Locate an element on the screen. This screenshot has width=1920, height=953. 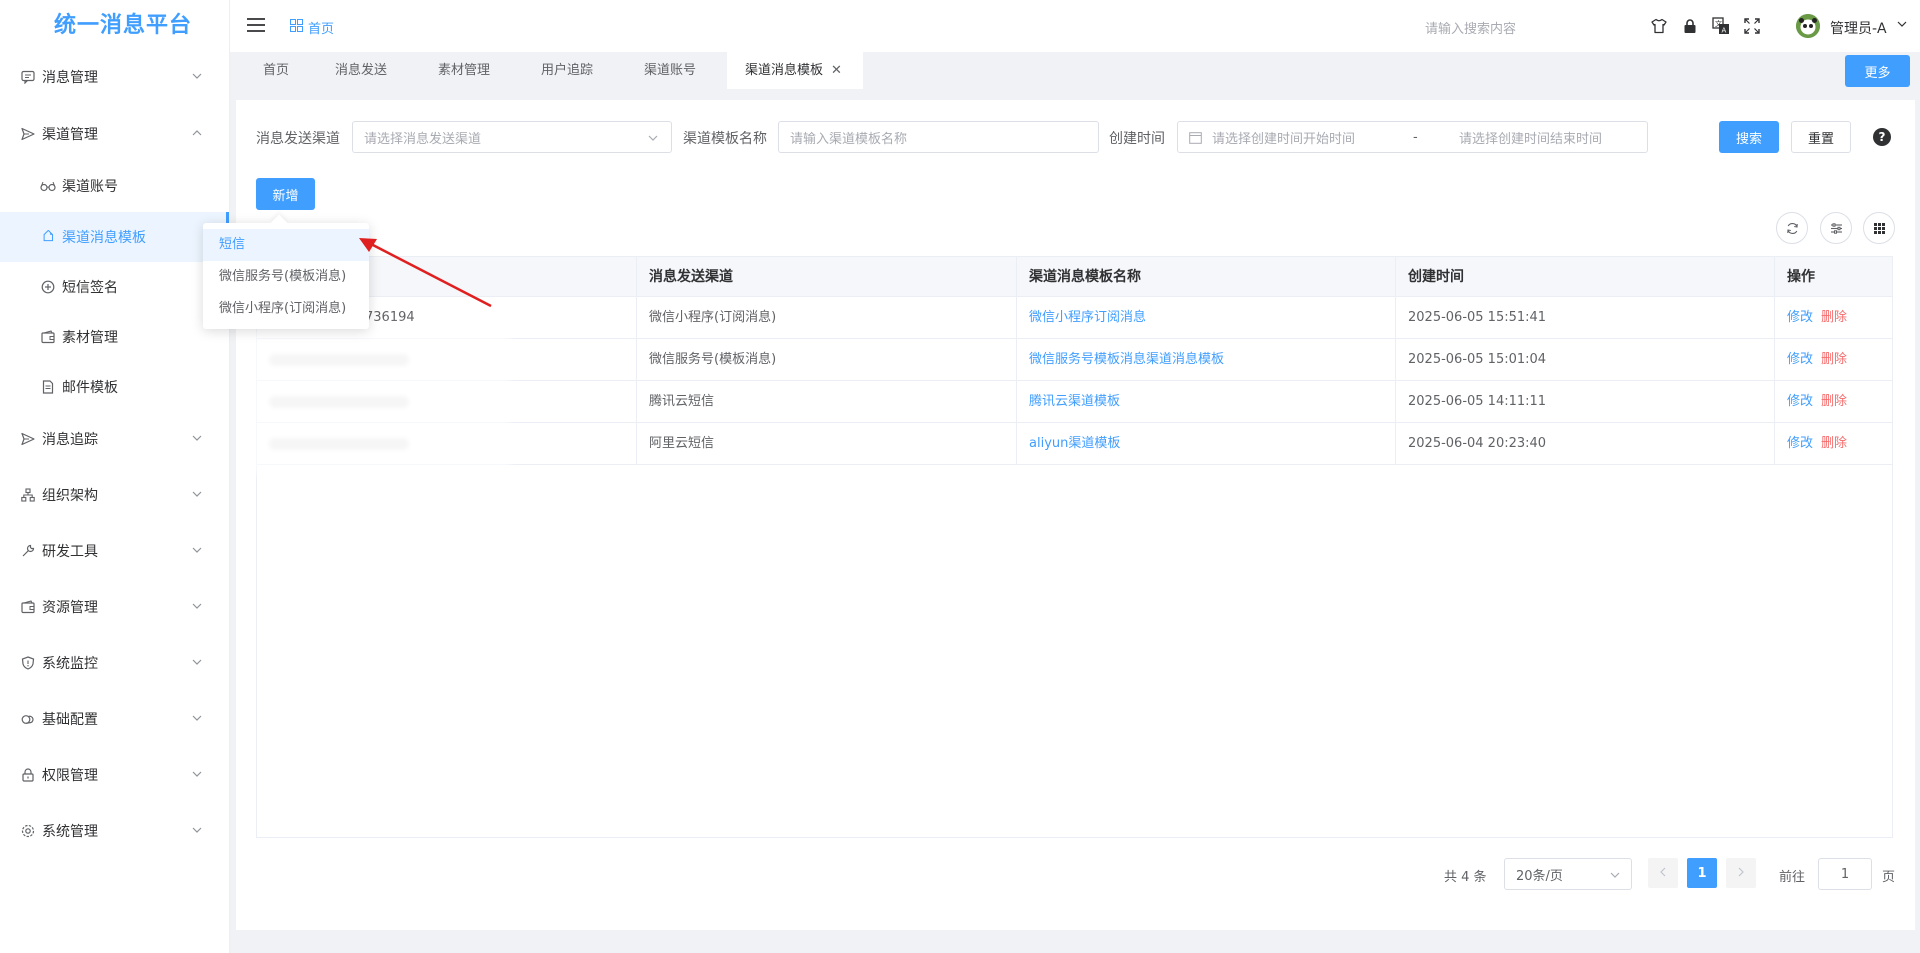
sidebar-item-material-management: 素材管理 is located at coordinates (114, 337).